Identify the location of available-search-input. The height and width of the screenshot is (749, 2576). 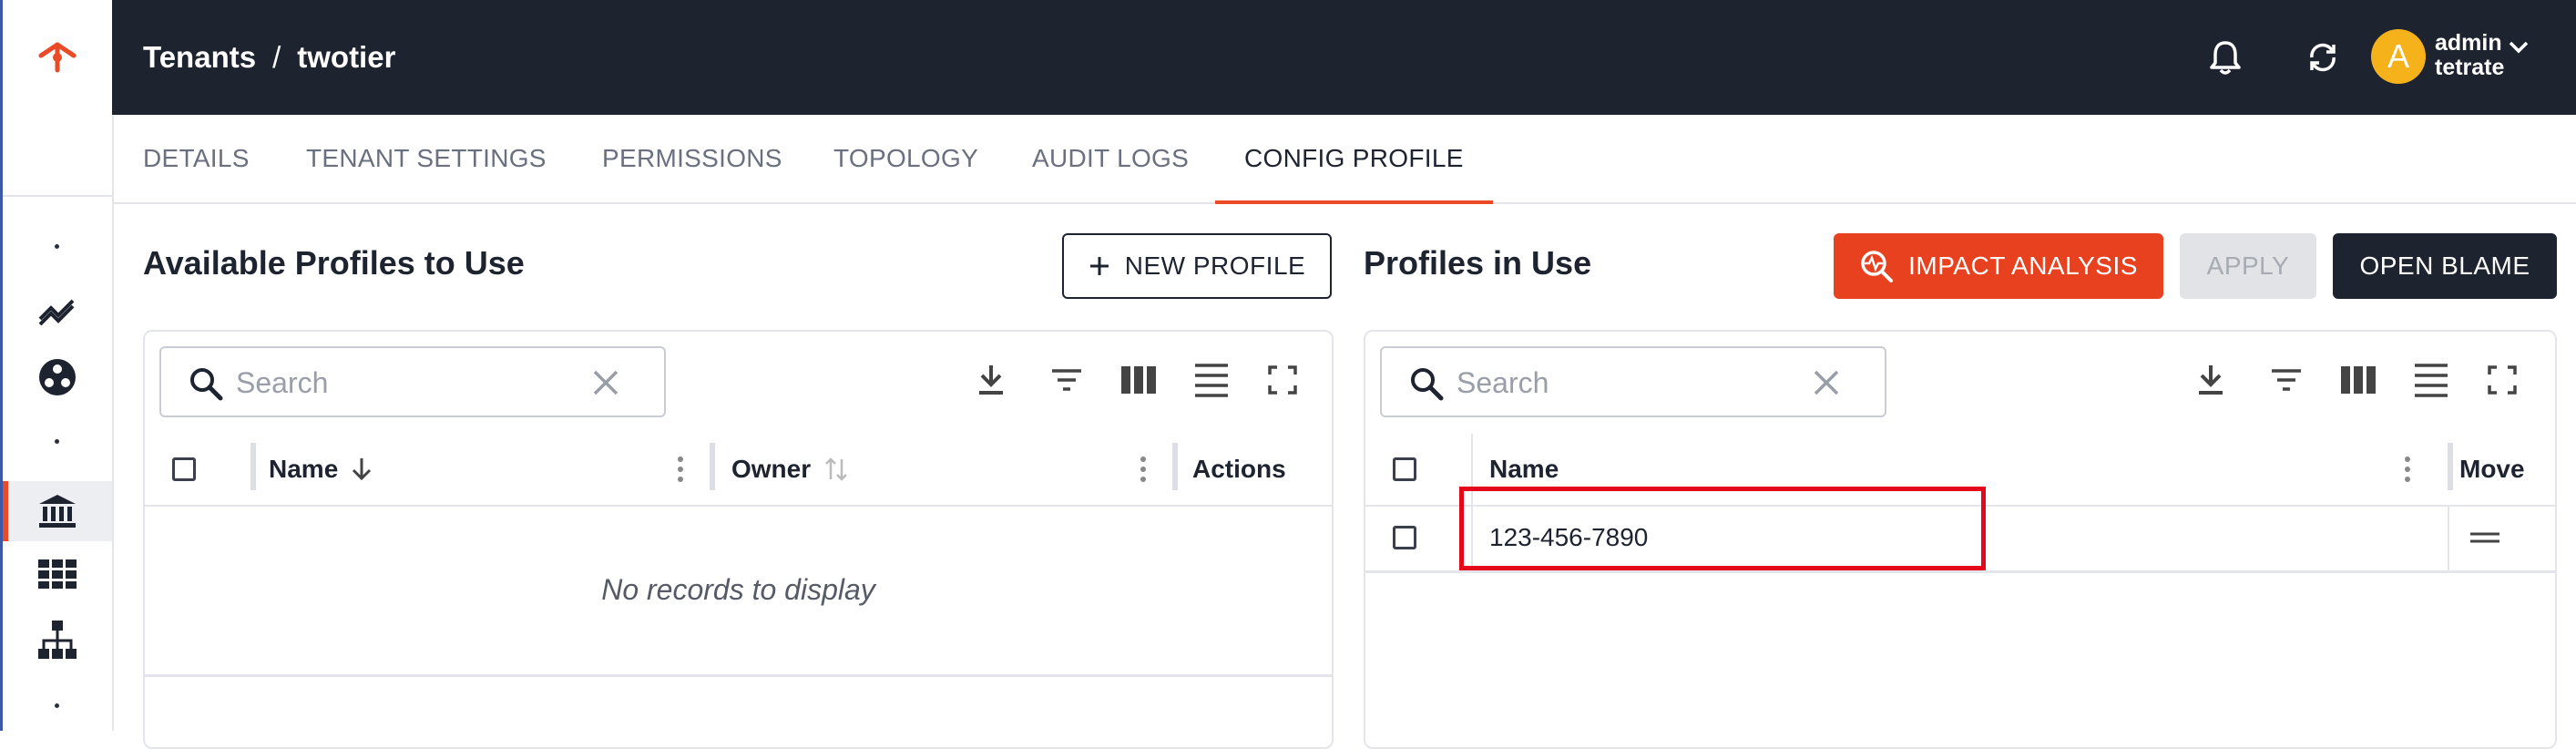
(409, 383).